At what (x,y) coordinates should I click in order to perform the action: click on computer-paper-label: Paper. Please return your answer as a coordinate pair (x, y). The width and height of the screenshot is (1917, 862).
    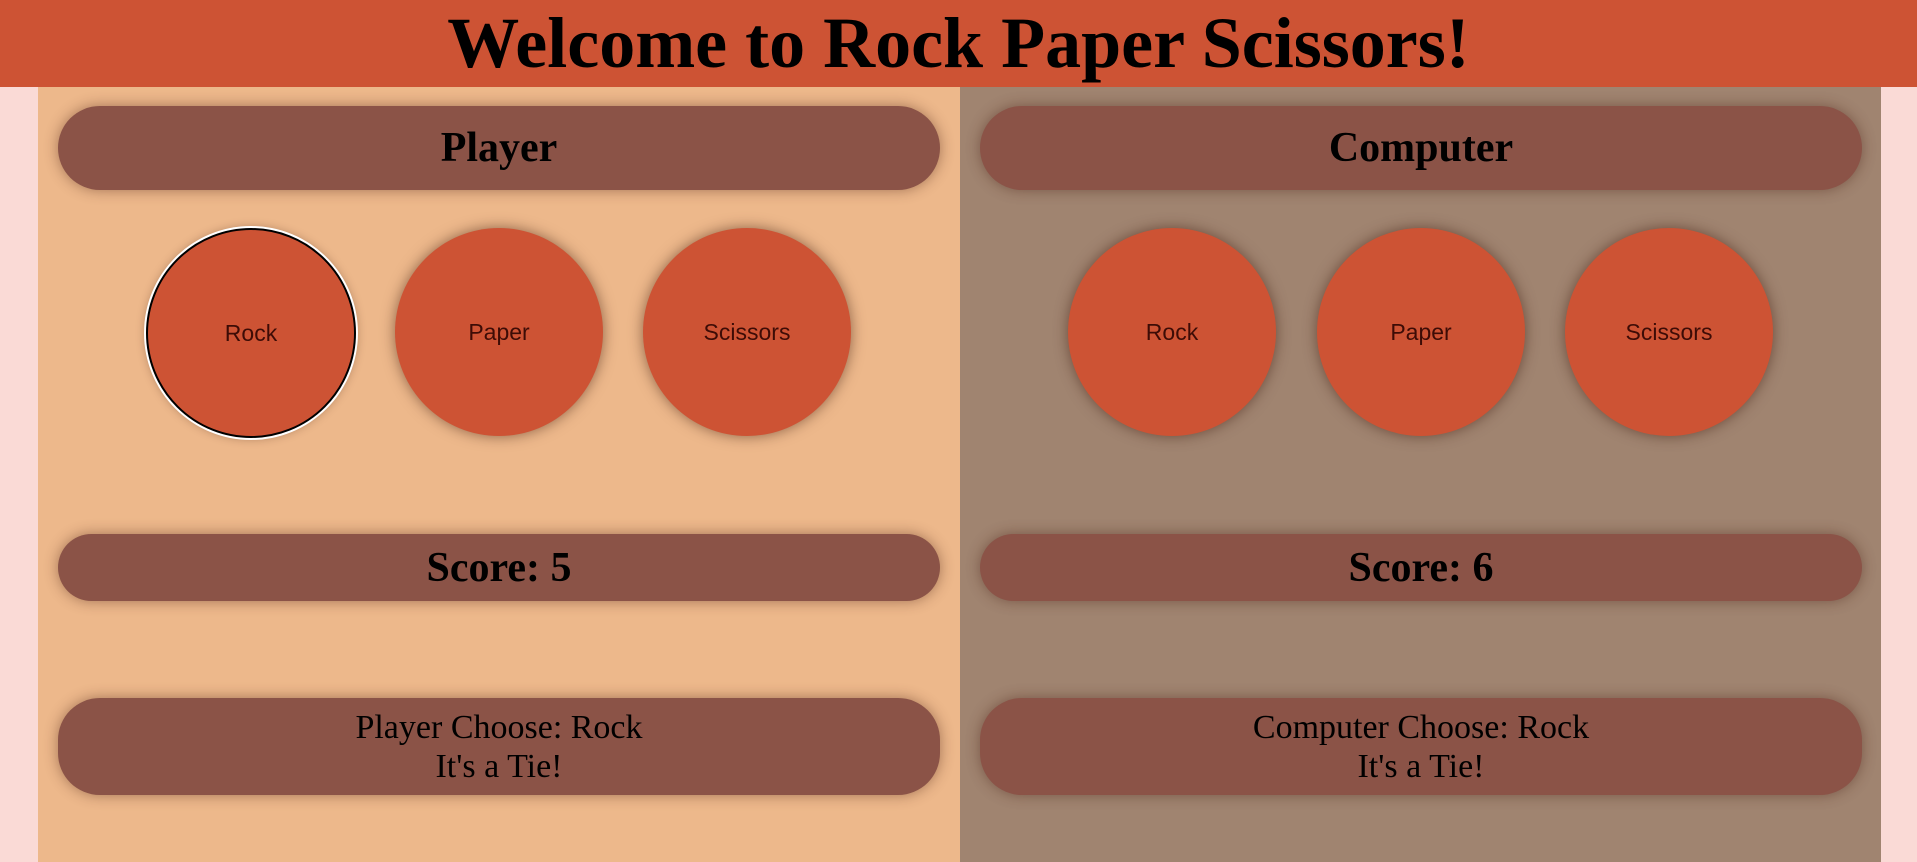
    Looking at the image, I should click on (1421, 331).